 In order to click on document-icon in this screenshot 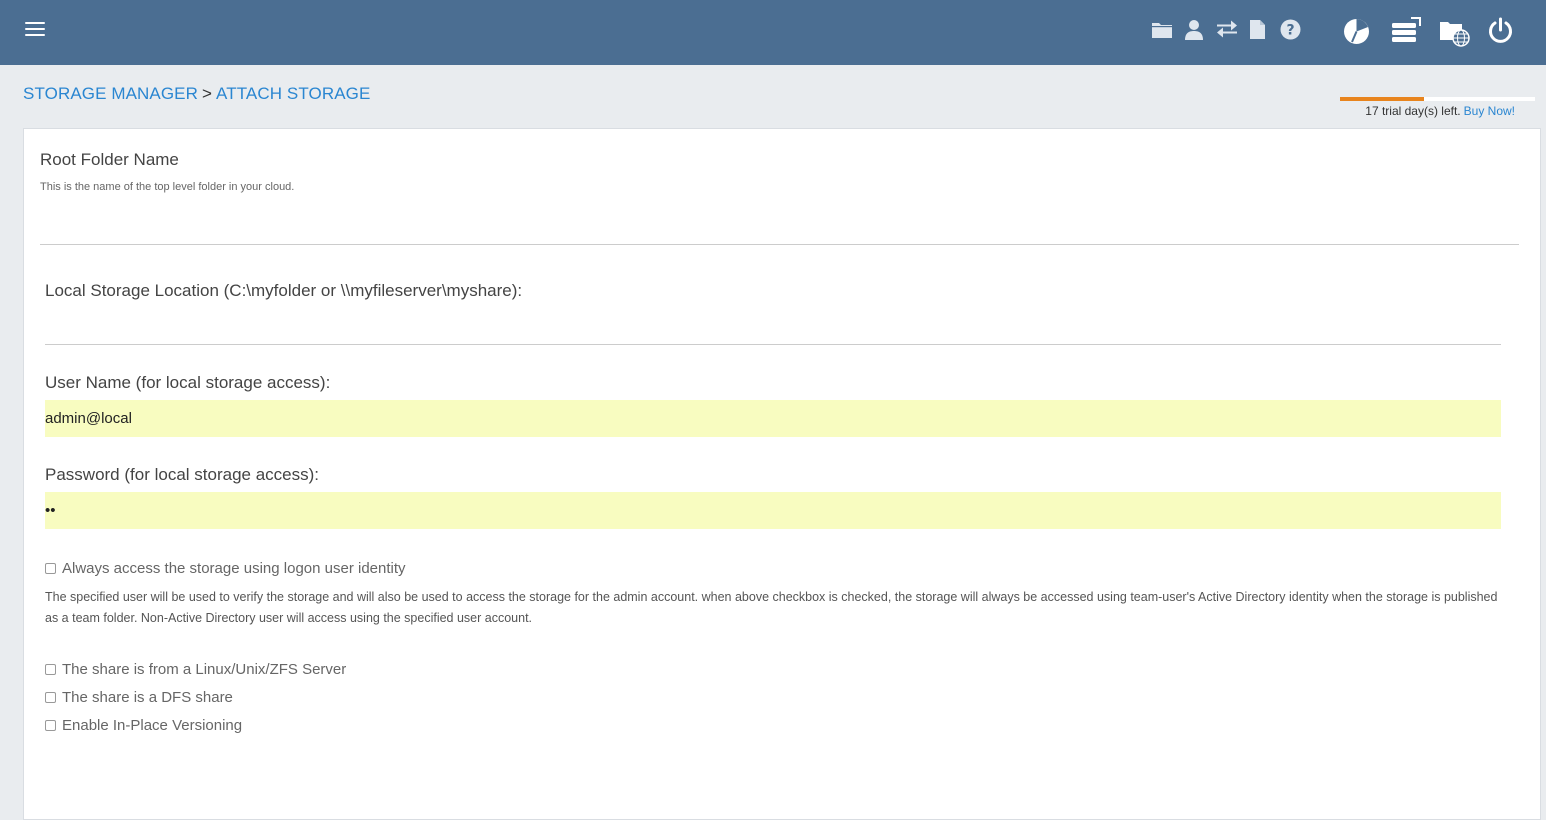, I will do `click(1257, 29)`.